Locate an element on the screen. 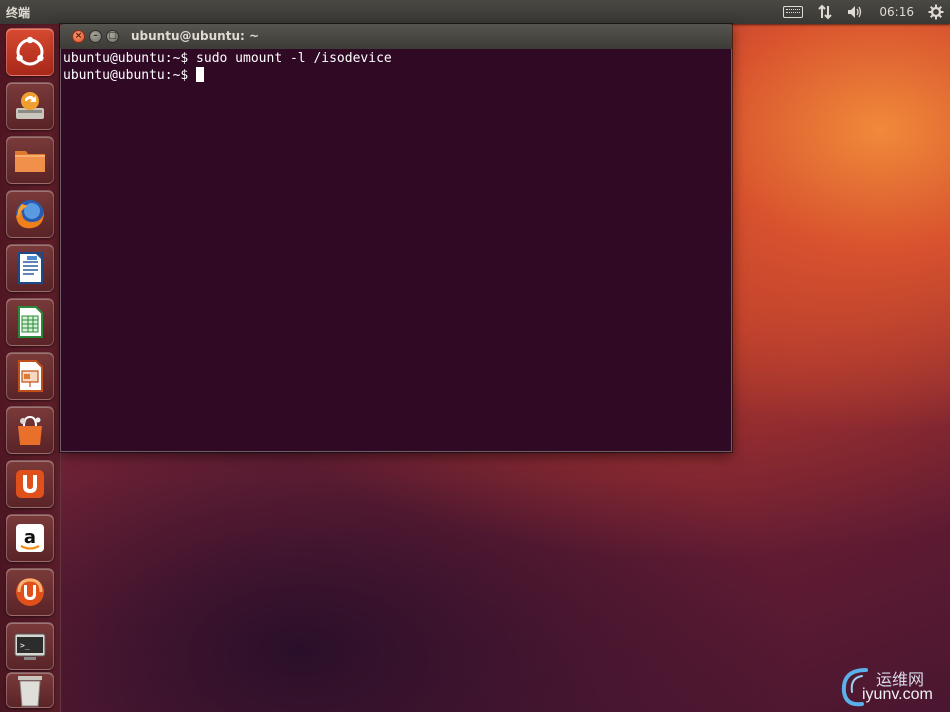  top-panel: 终端 06:16 is located at coordinates (475, 12).